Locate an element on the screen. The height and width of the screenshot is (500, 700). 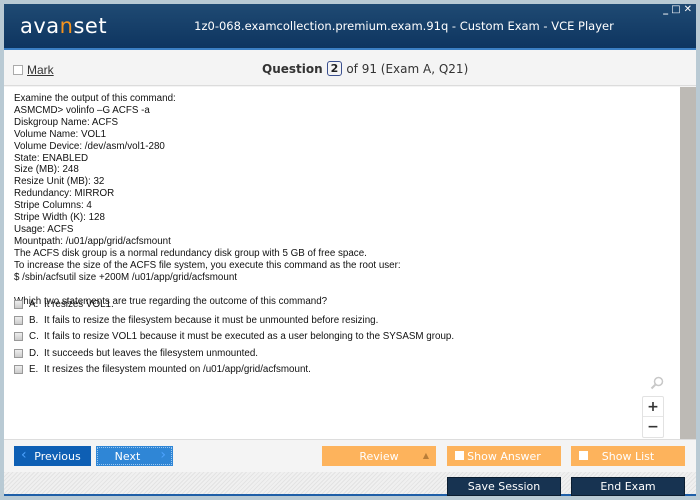
option-letter: B. is located at coordinates (34, 321).